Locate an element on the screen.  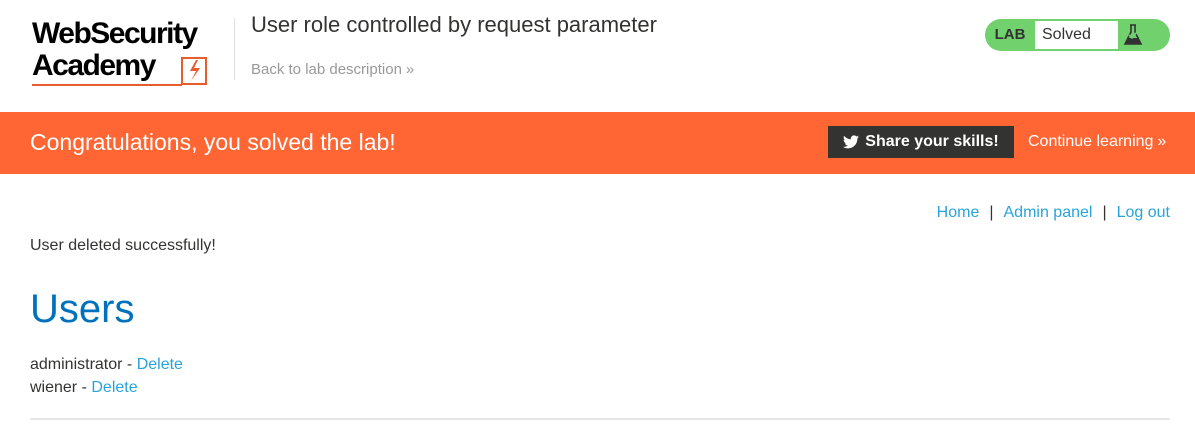
top-nav: Home | Admin panel | Log out is located at coordinates (1053, 213).